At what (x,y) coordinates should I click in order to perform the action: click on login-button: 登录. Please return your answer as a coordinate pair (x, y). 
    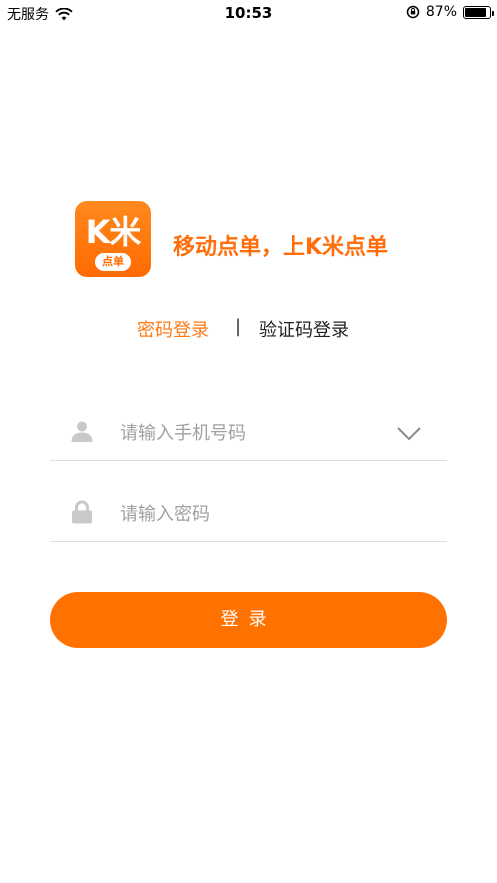
    Looking at the image, I should click on (248, 620).